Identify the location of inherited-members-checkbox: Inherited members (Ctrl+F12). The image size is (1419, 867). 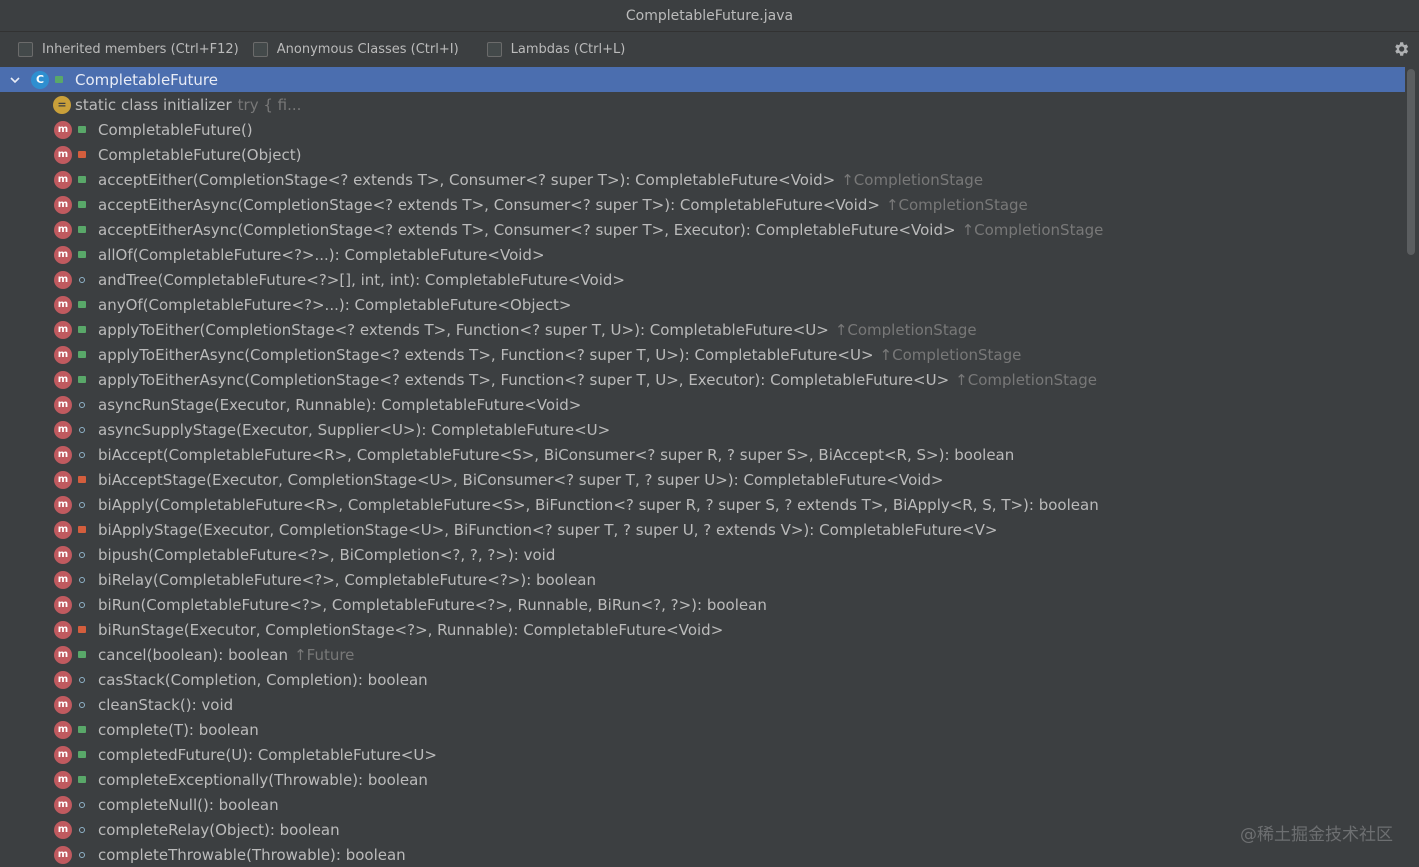
(128, 49).